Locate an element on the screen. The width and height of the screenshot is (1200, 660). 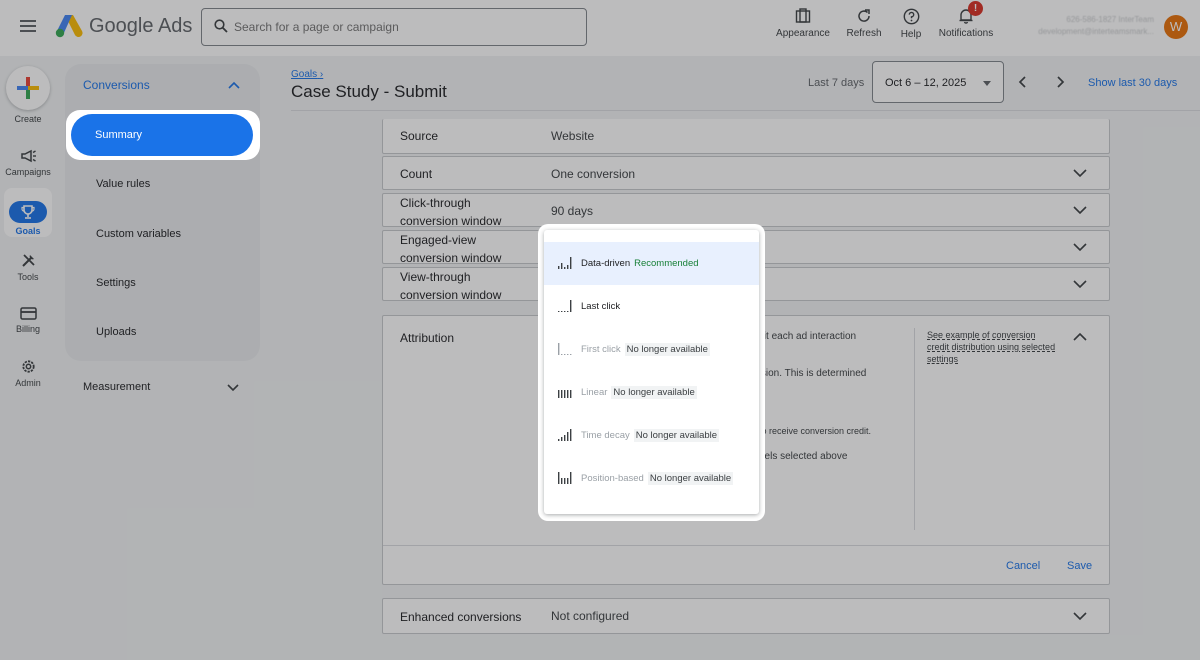
source-value: Website is located at coordinates (573, 136).